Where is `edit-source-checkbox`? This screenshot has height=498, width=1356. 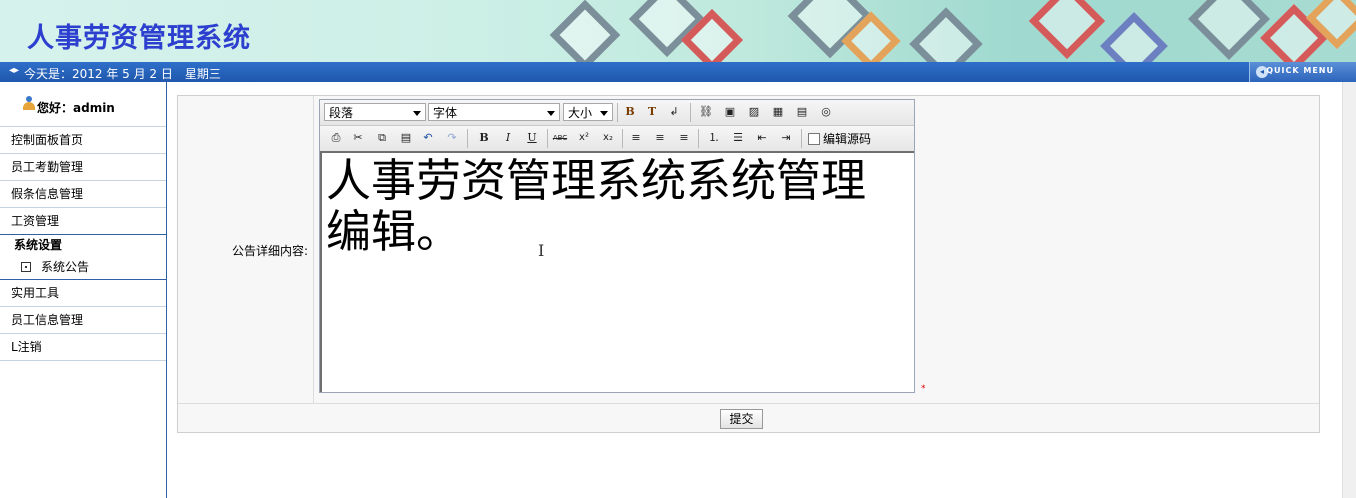 edit-source-checkbox is located at coordinates (814, 138).